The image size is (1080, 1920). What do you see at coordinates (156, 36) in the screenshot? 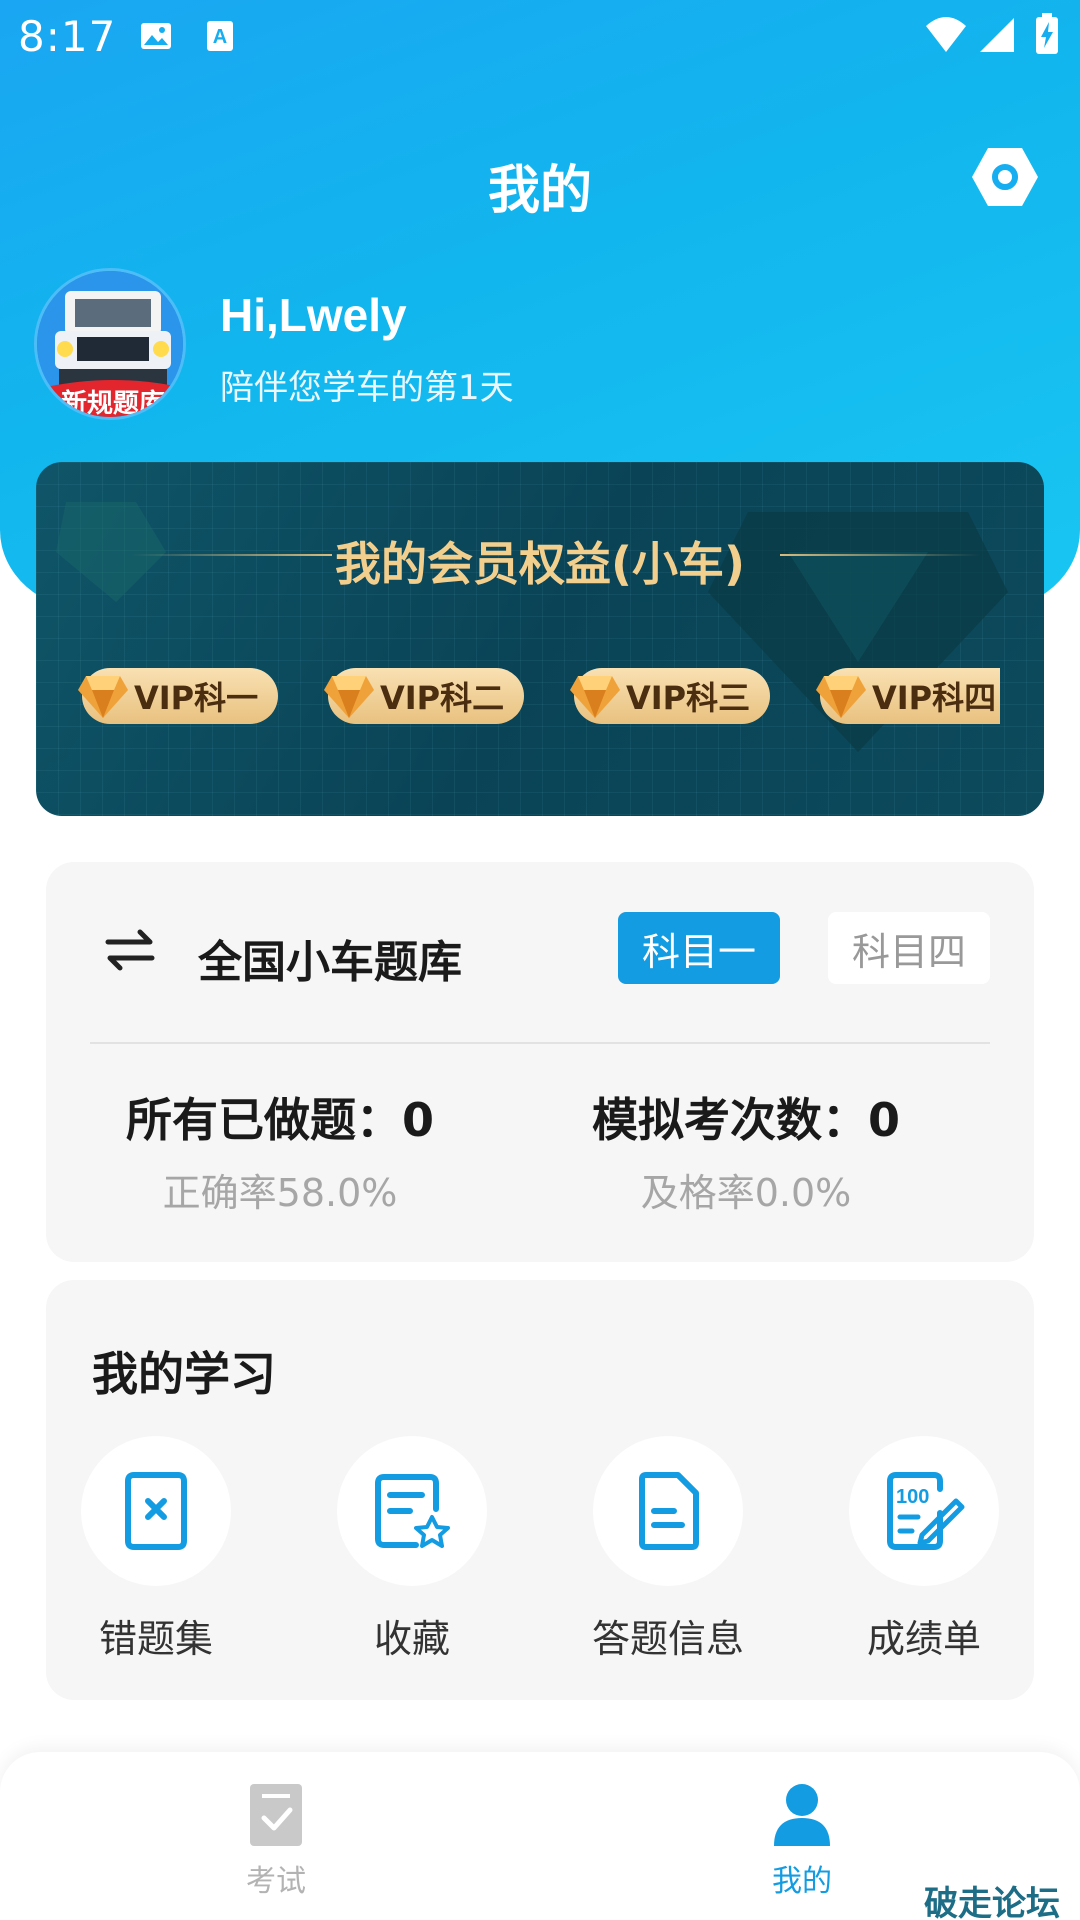
I see `image-icon` at bounding box center [156, 36].